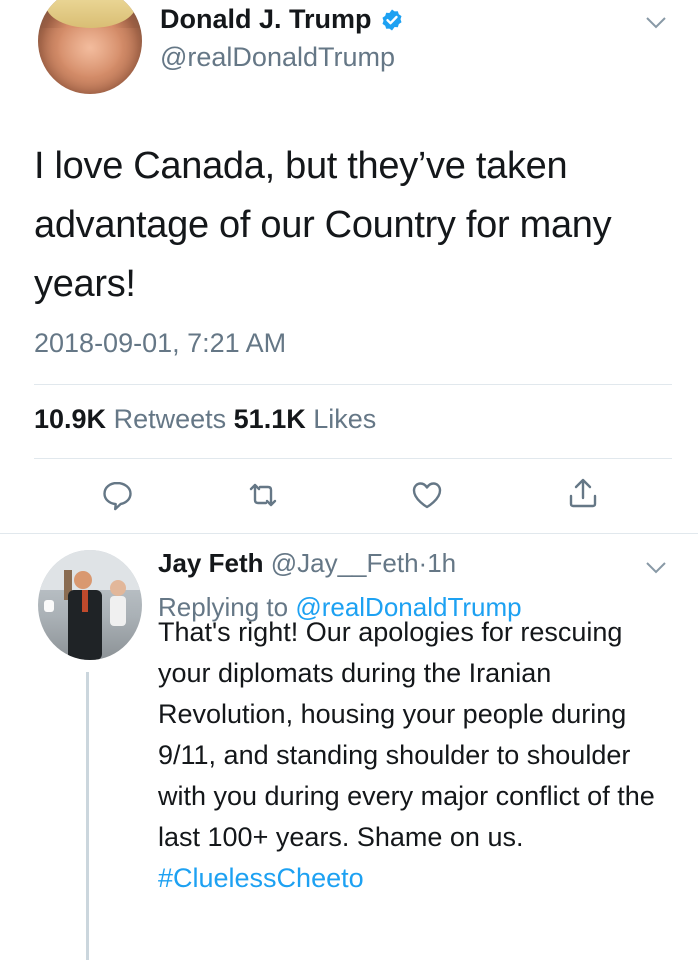 Image resolution: width=698 pixels, height=960 pixels. I want to click on author-avatar, so click(90, 47).